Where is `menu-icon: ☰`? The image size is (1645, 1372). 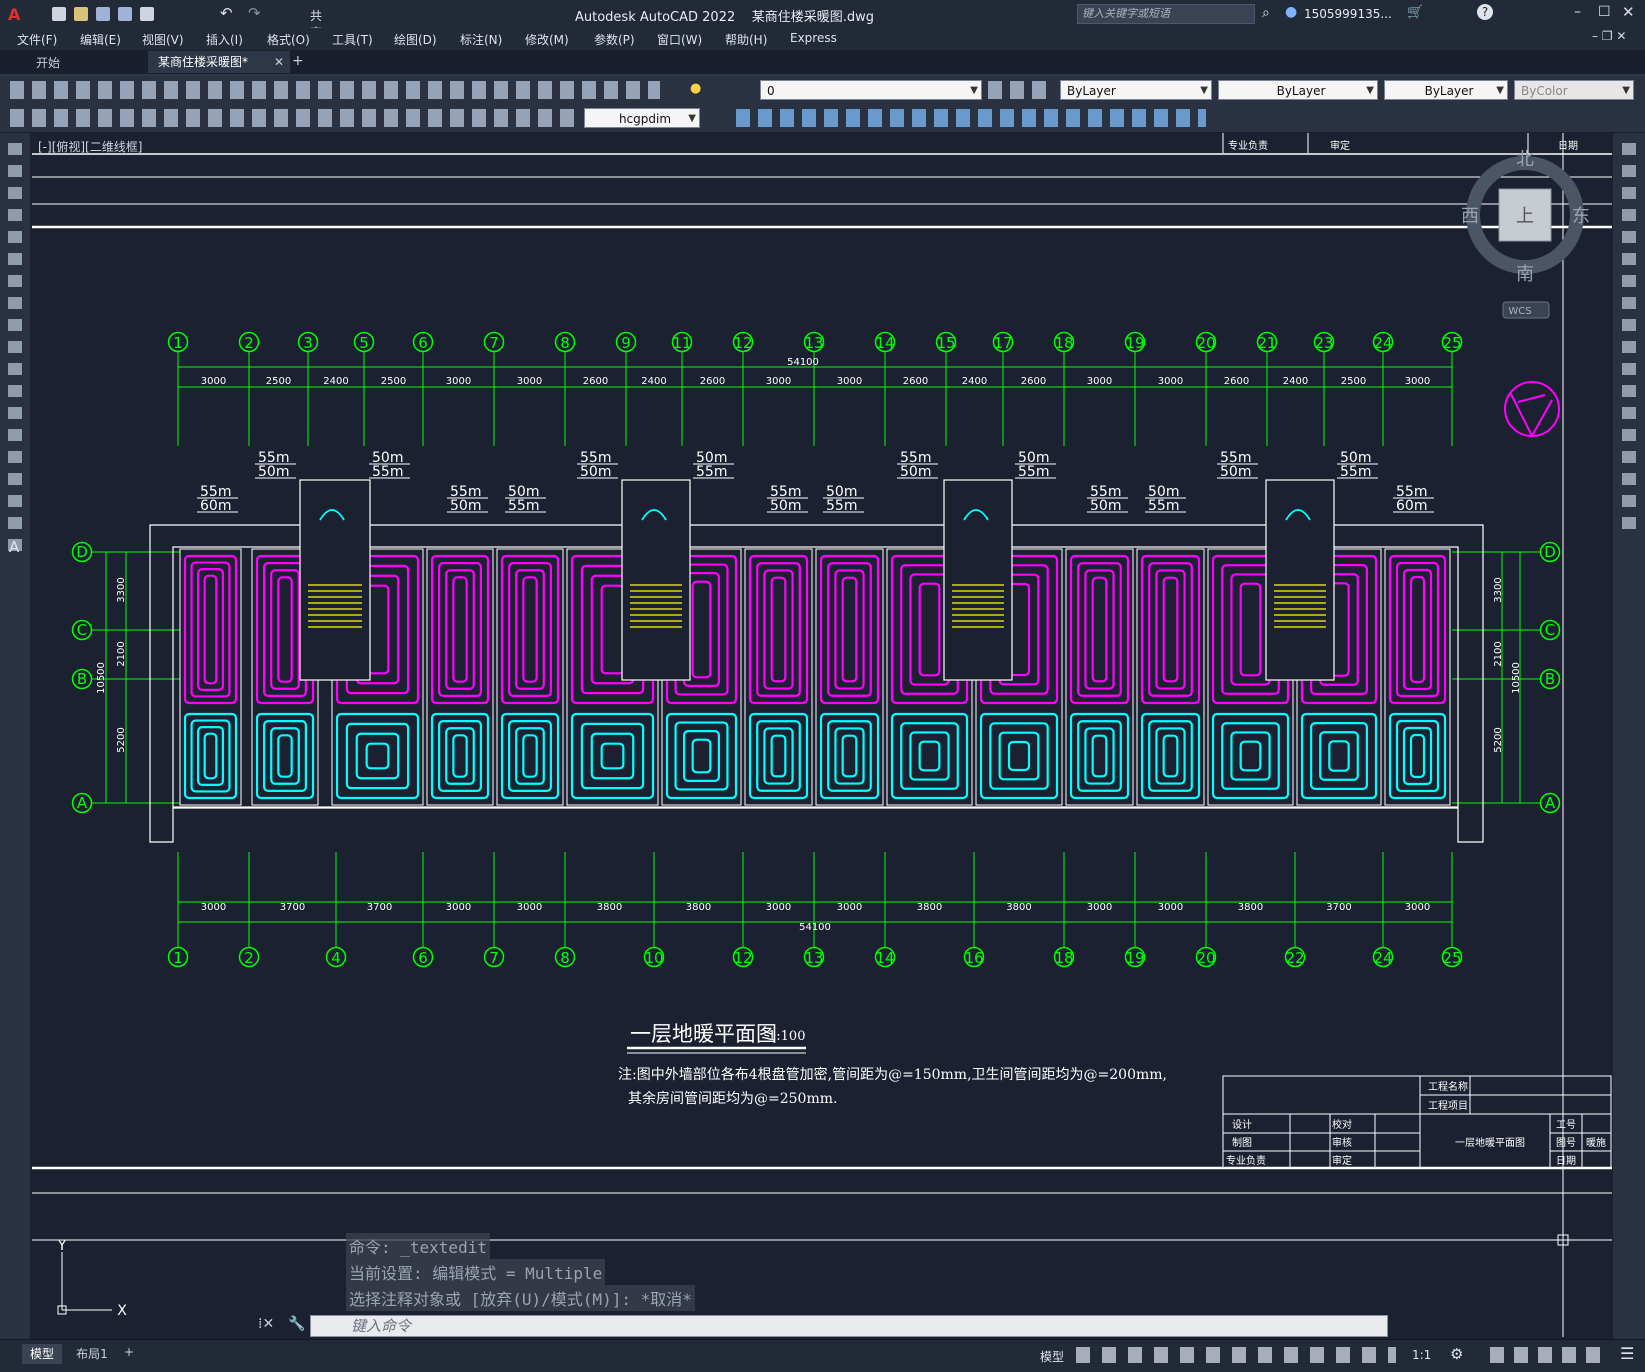
menu-icon: ☰ is located at coordinates (1627, 1353).